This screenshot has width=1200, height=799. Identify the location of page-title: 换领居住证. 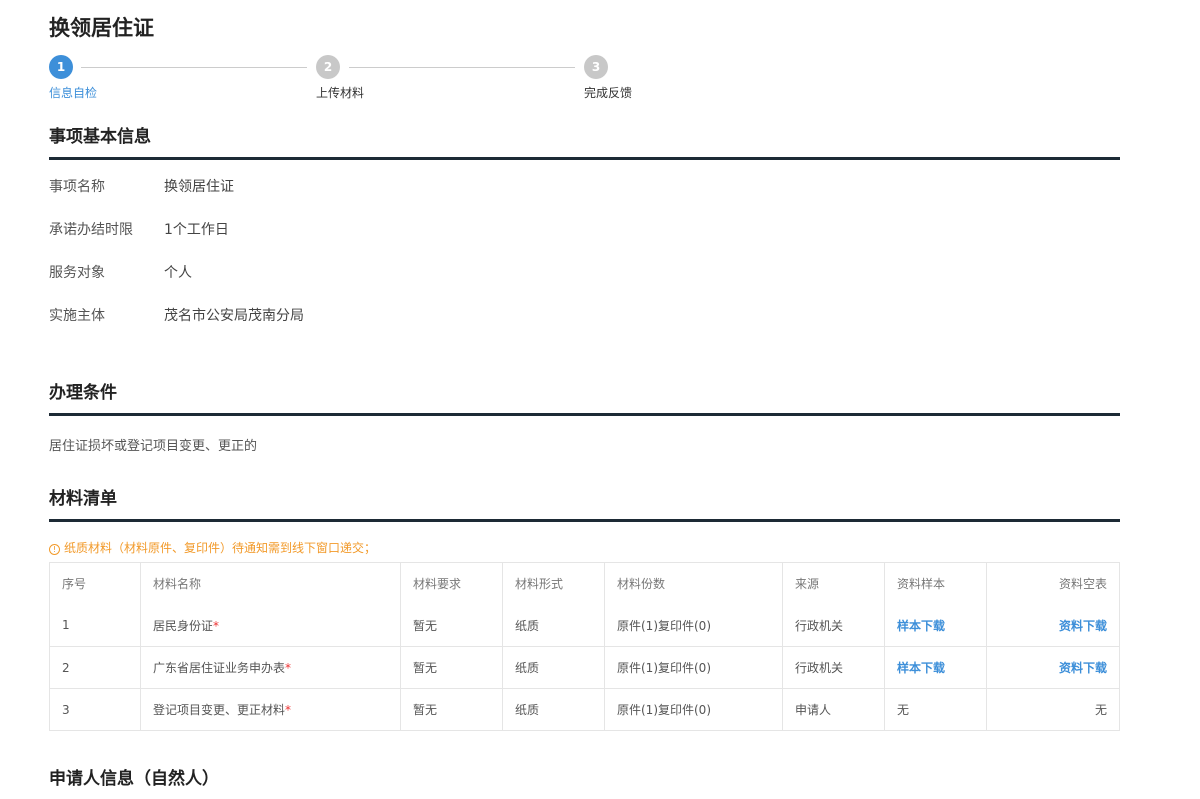
(101, 28).